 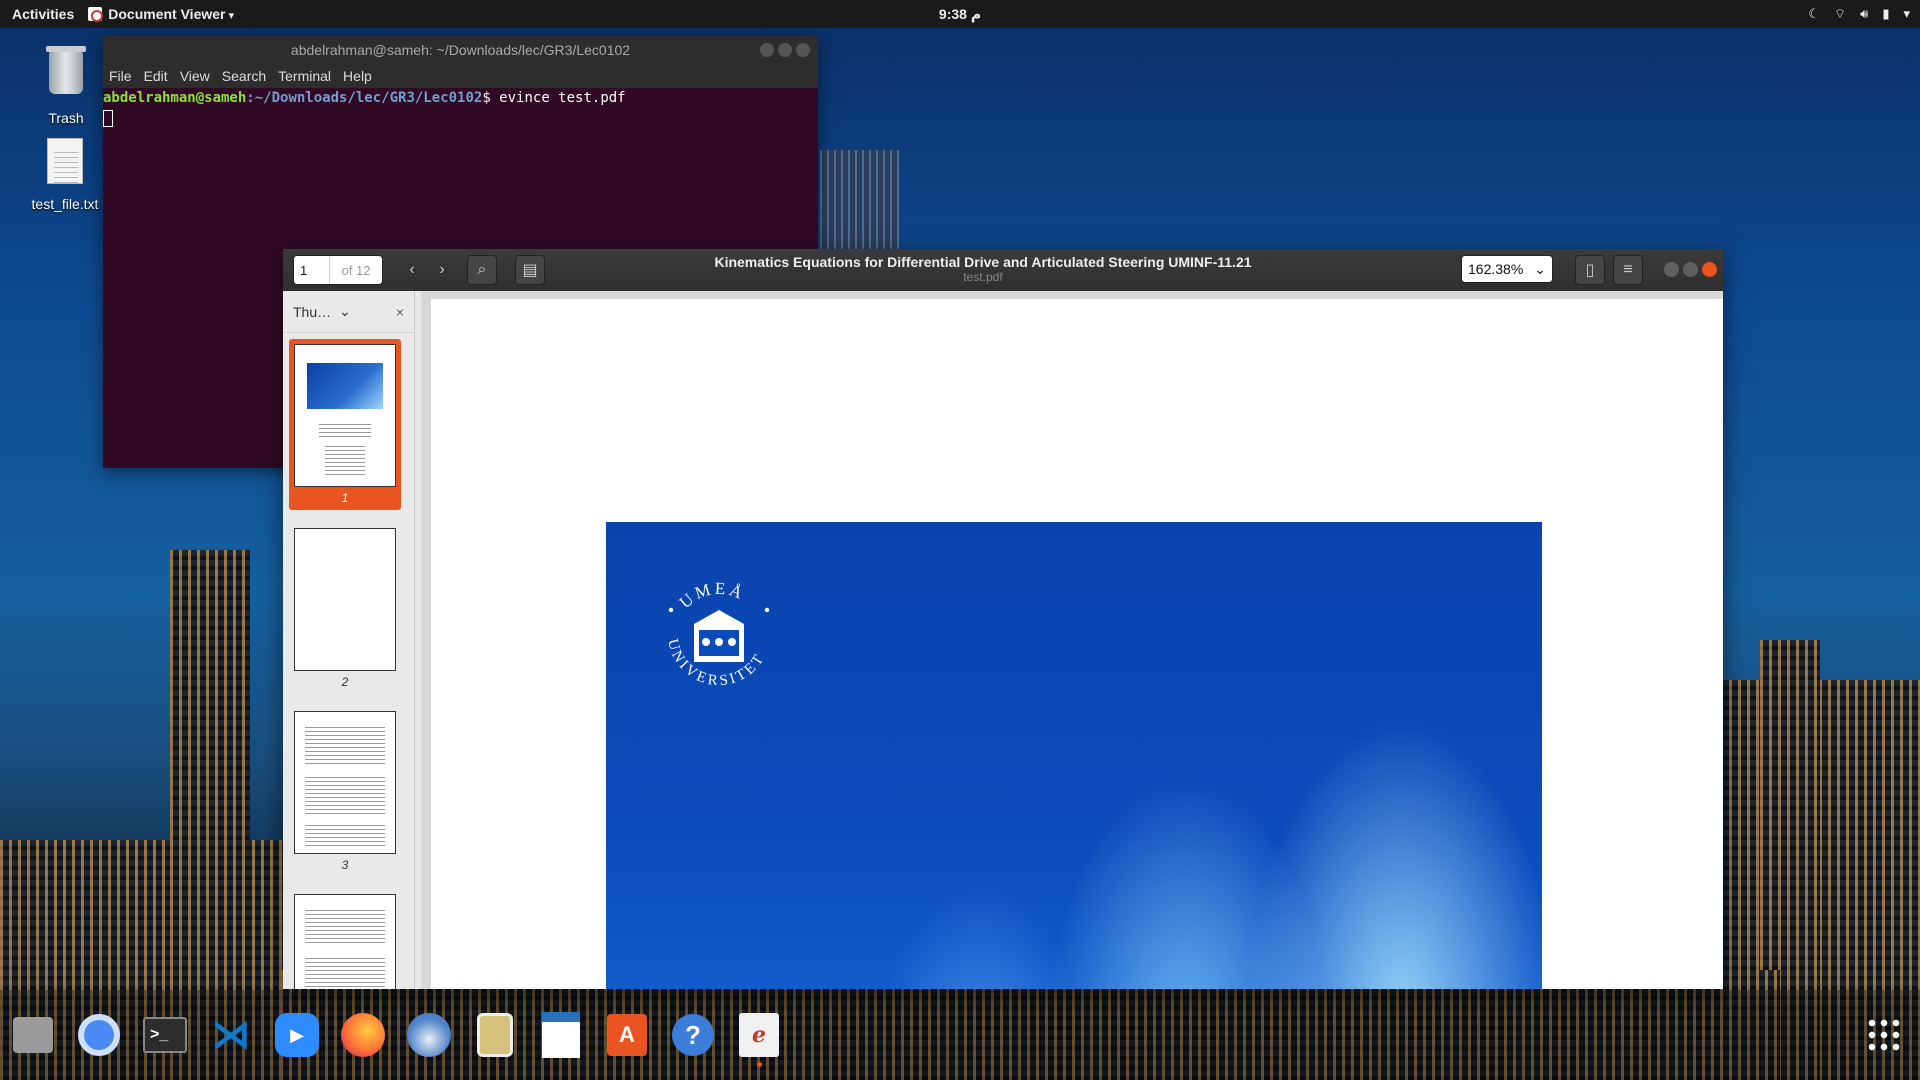 I want to click on writer-icon, so click(x=561, y=1035).